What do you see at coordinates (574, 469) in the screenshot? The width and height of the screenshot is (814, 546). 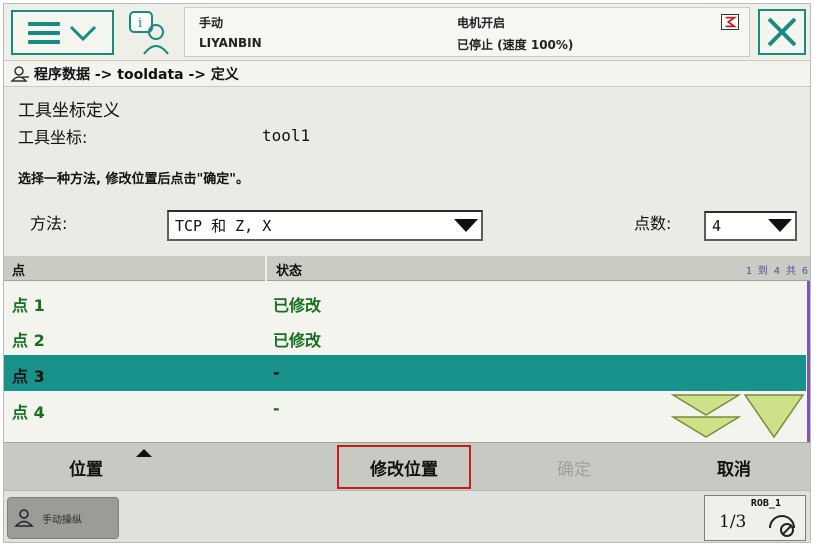 I see `ok-label: 确定` at bounding box center [574, 469].